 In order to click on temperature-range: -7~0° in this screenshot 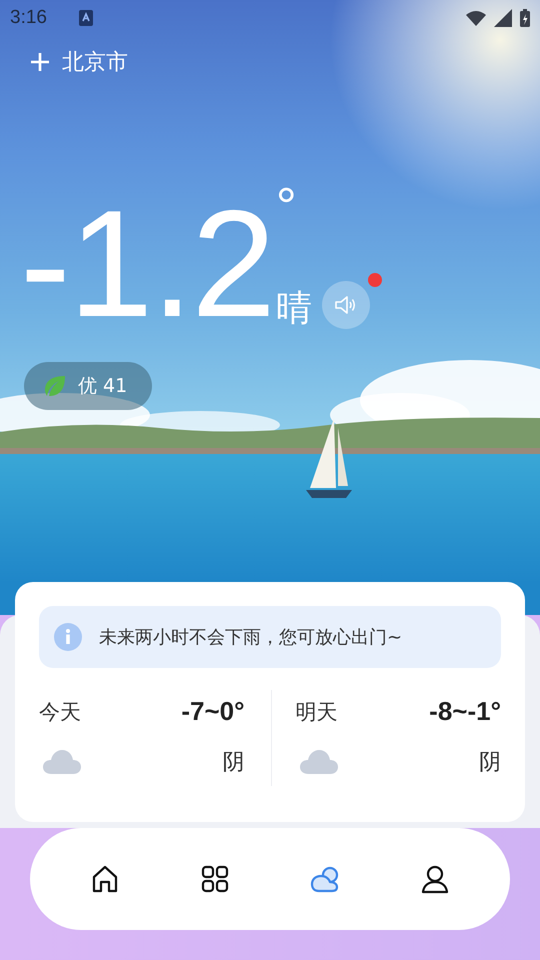, I will do `click(212, 711)`.